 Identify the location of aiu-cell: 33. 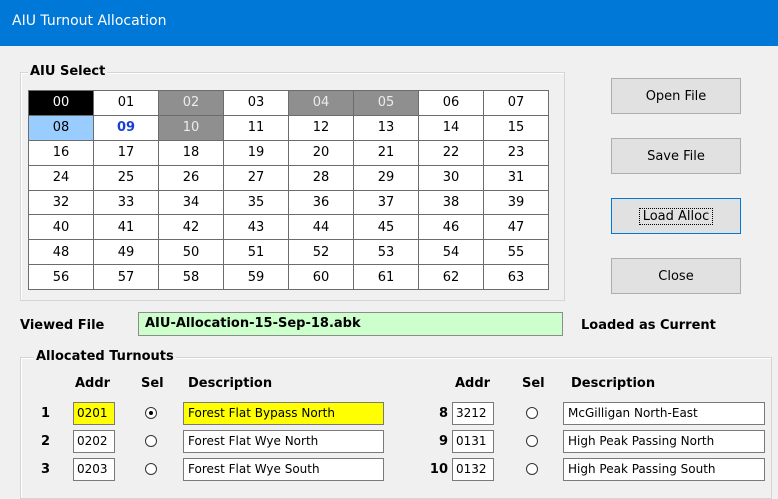
(126, 202).